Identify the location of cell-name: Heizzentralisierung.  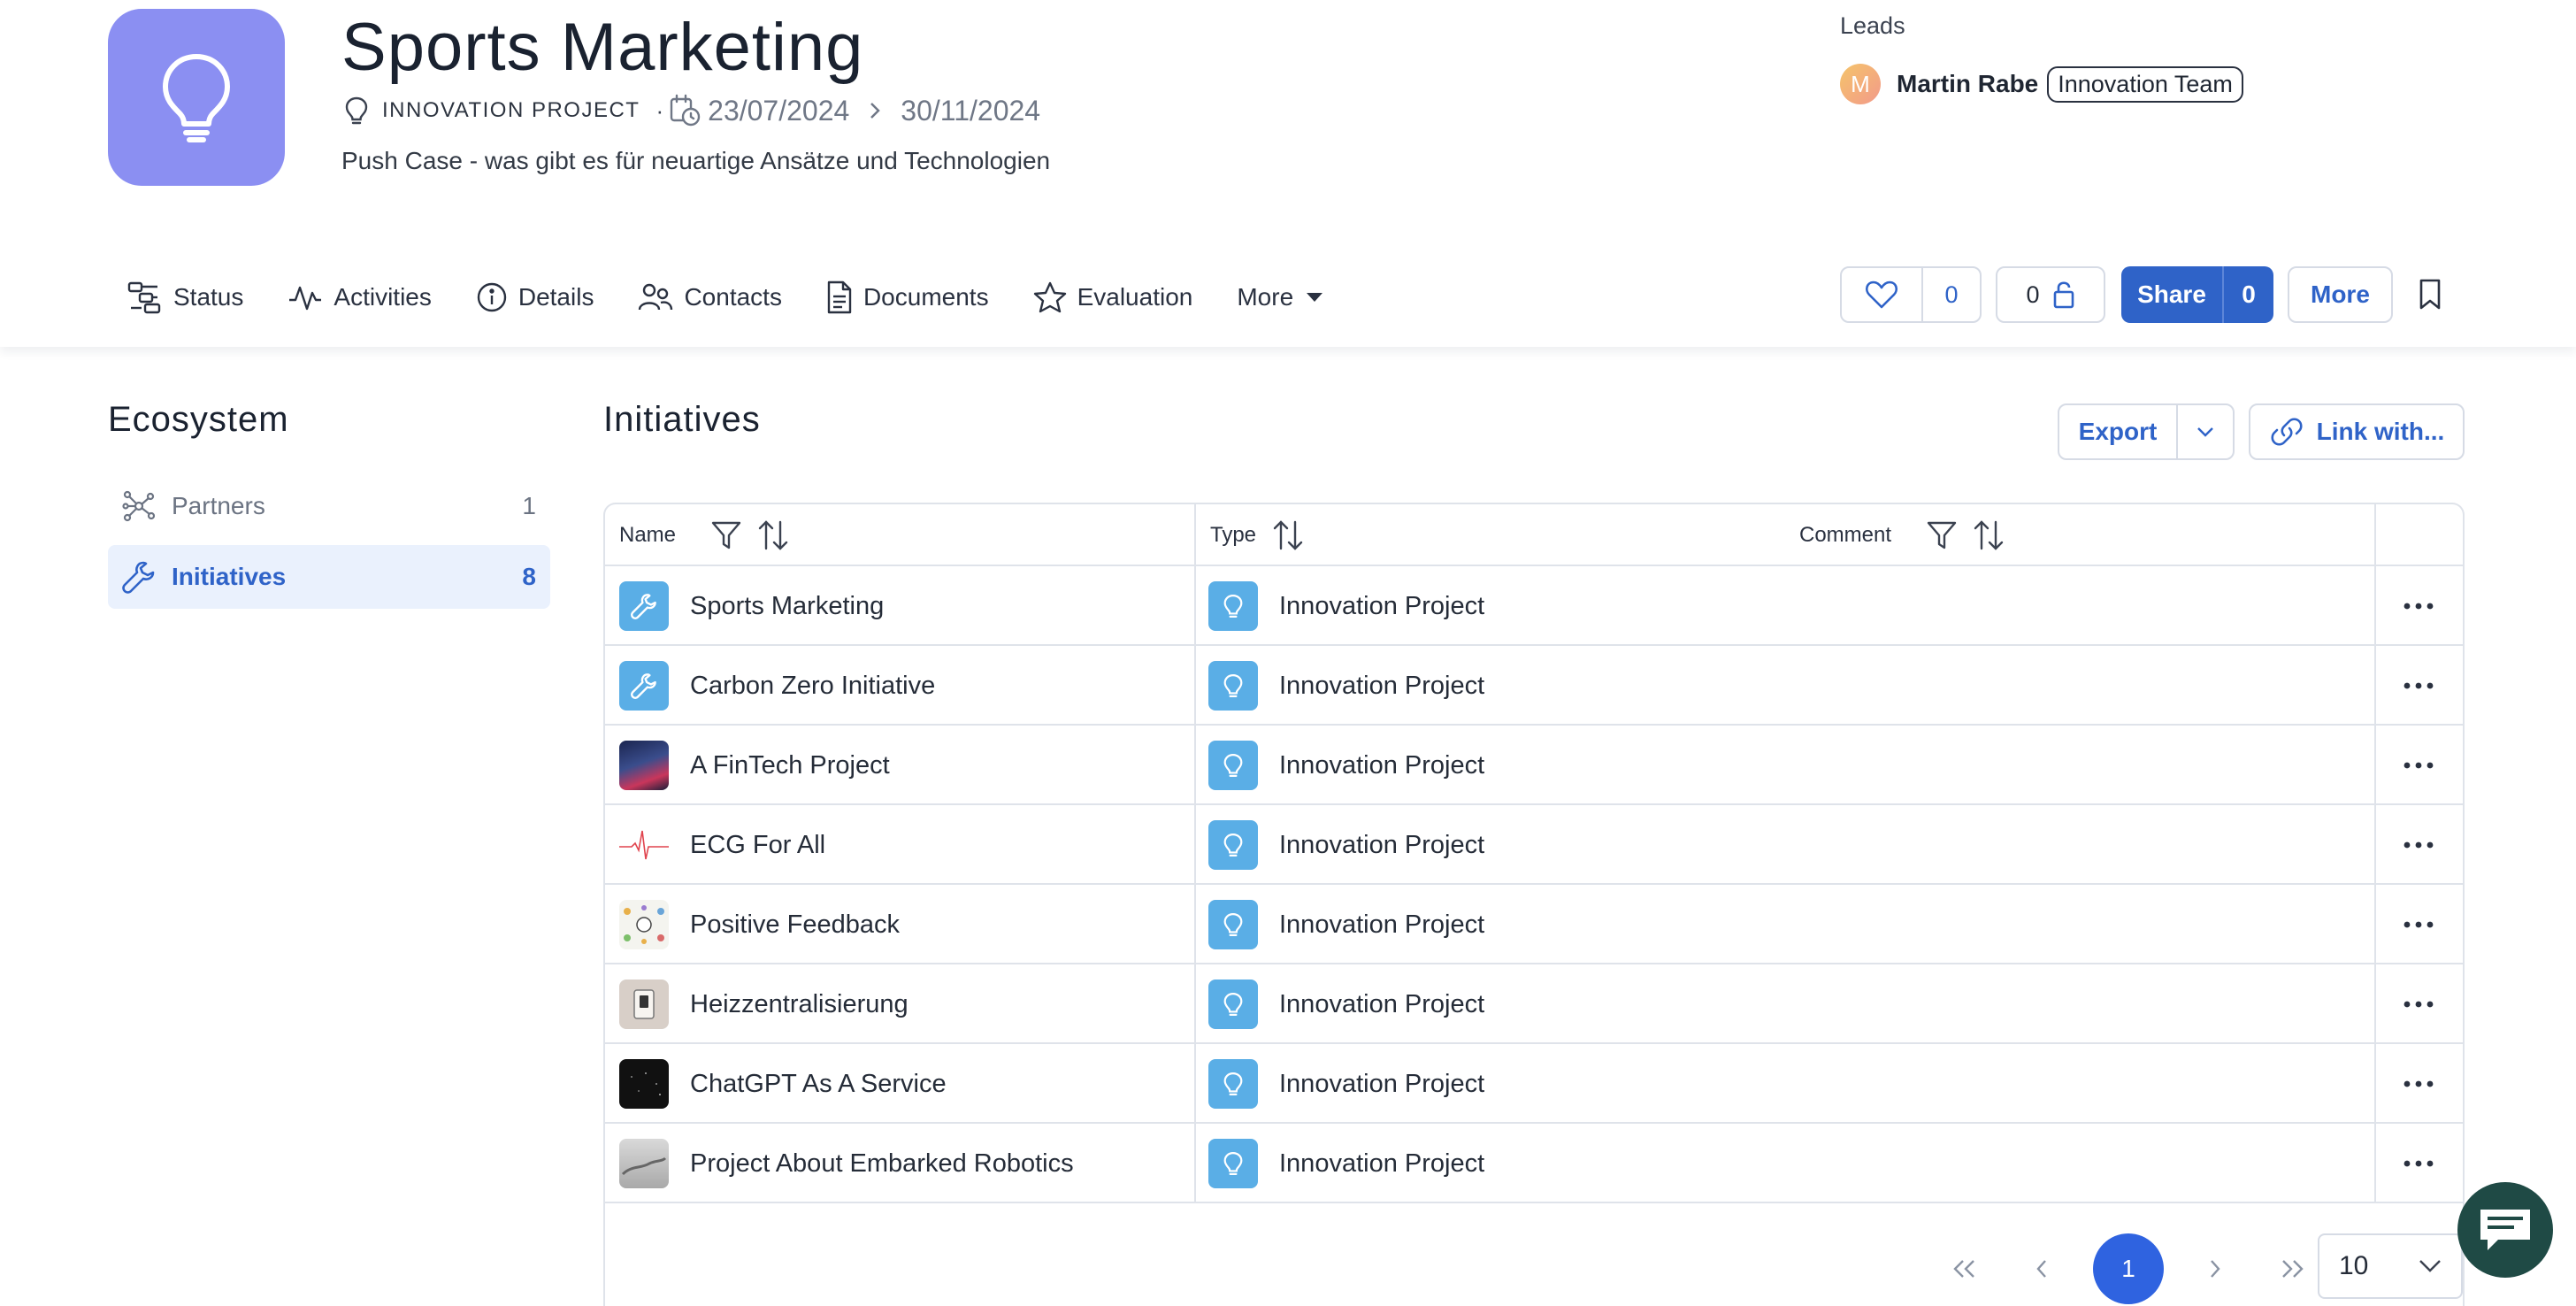
(763, 1004).